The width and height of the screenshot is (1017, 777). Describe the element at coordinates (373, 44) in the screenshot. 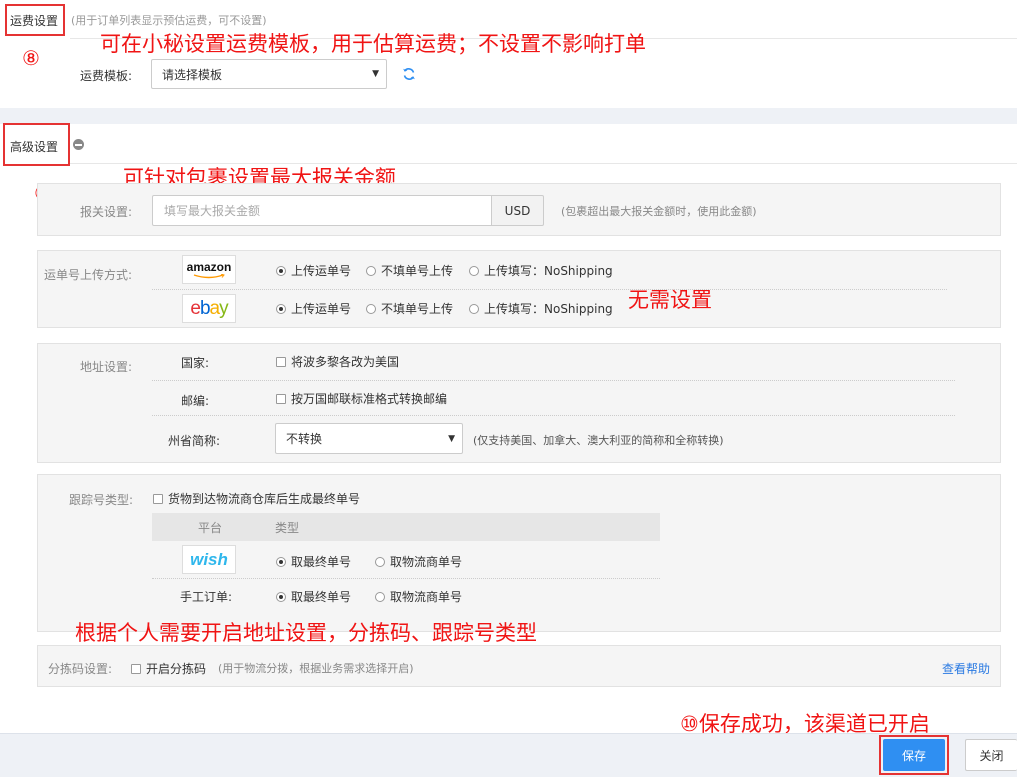

I see `annotation-8-text: 可在小秘设置运费模板，用于估算运费；不设置不影响打单` at that location.